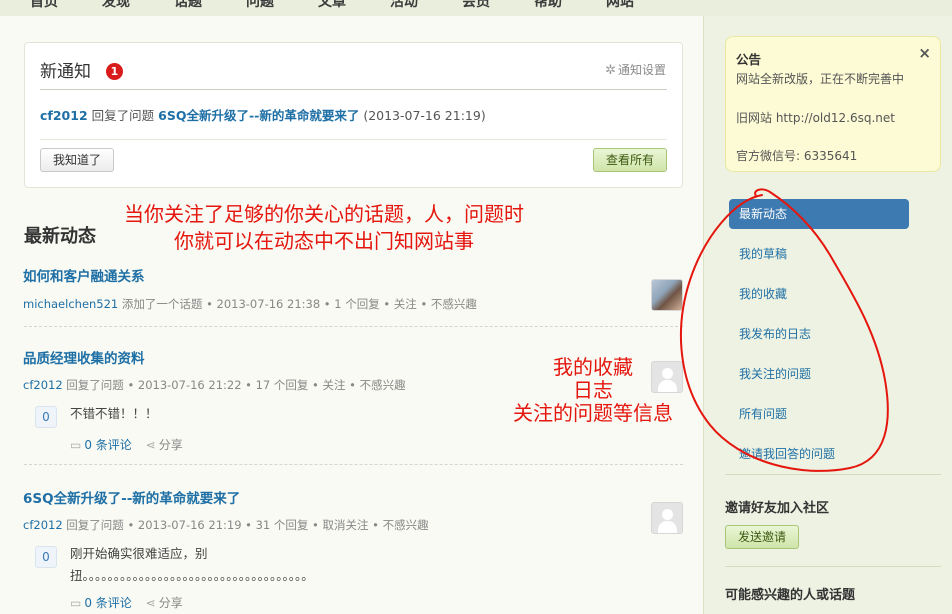 The image size is (952, 614). I want to click on announcement-line: 官方微信号: 6335641, so click(797, 156).